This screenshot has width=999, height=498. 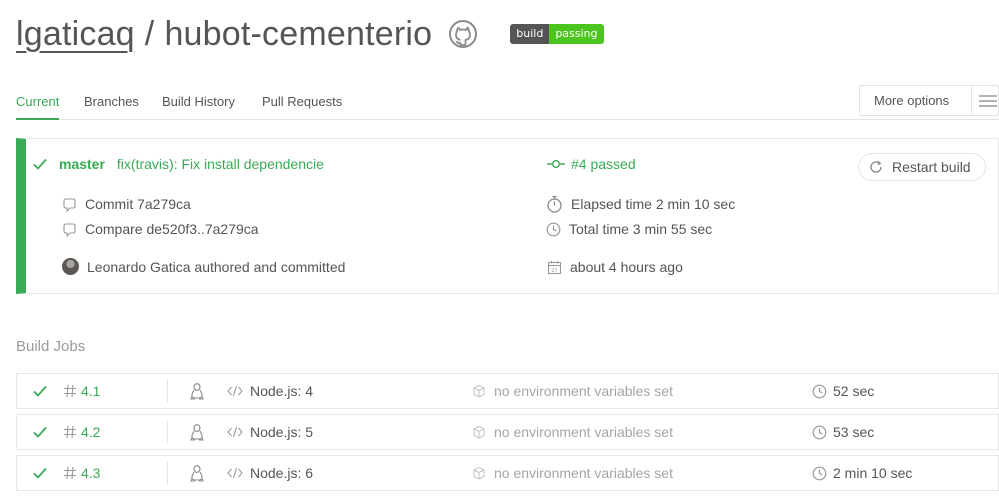 What do you see at coordinates (912, 100) in the screenshot?
I see `more-options-label: More options` at bounding box center [912, 100].